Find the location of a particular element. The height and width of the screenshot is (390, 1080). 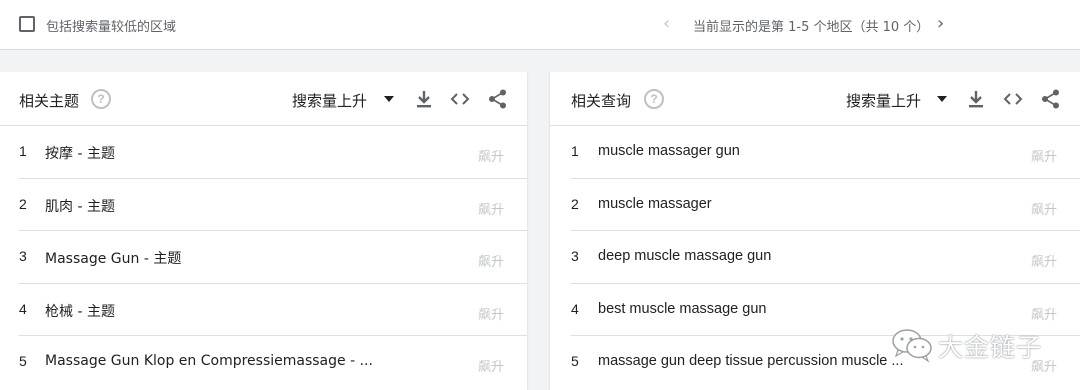

topic-link: Massage Gun - 主题 is located at coordinates (113, 258).